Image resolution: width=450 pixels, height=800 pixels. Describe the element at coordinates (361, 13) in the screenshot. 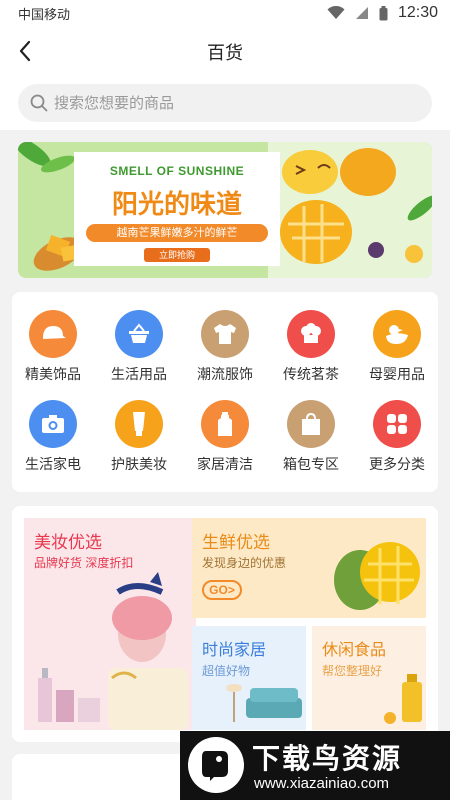

I see `signal-icon` at that location.